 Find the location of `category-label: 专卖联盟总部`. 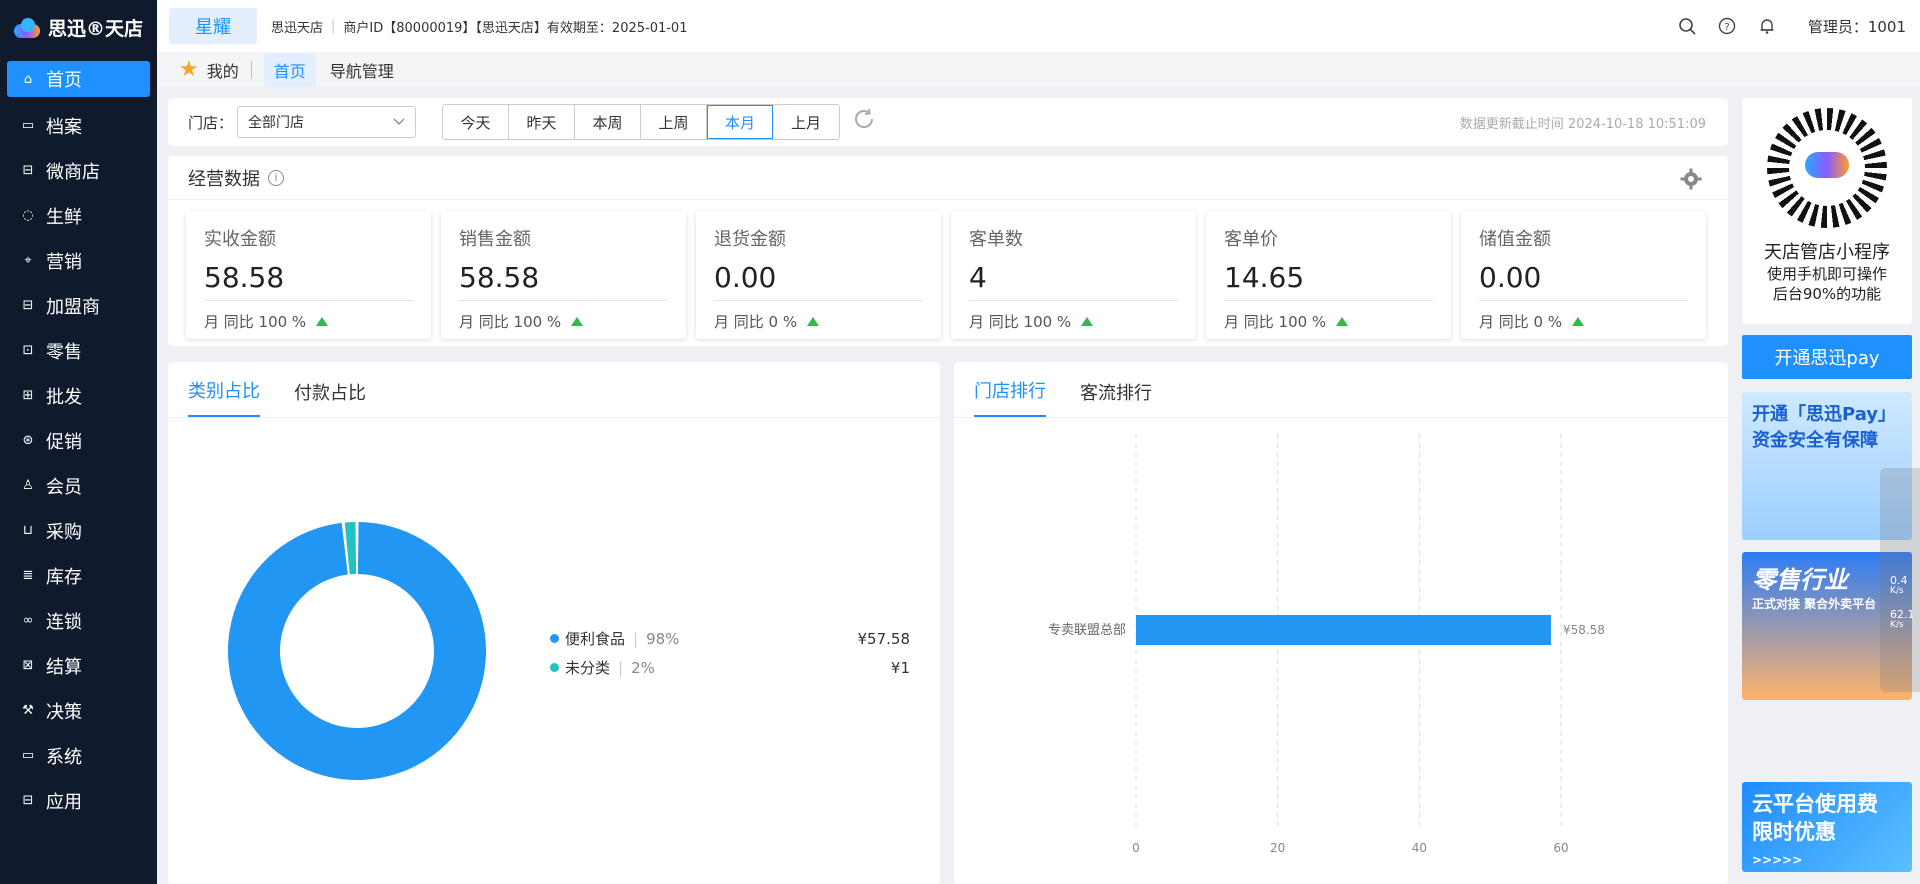

category-label: 专卖联盟总部 is located at coordinates (1087, 630).